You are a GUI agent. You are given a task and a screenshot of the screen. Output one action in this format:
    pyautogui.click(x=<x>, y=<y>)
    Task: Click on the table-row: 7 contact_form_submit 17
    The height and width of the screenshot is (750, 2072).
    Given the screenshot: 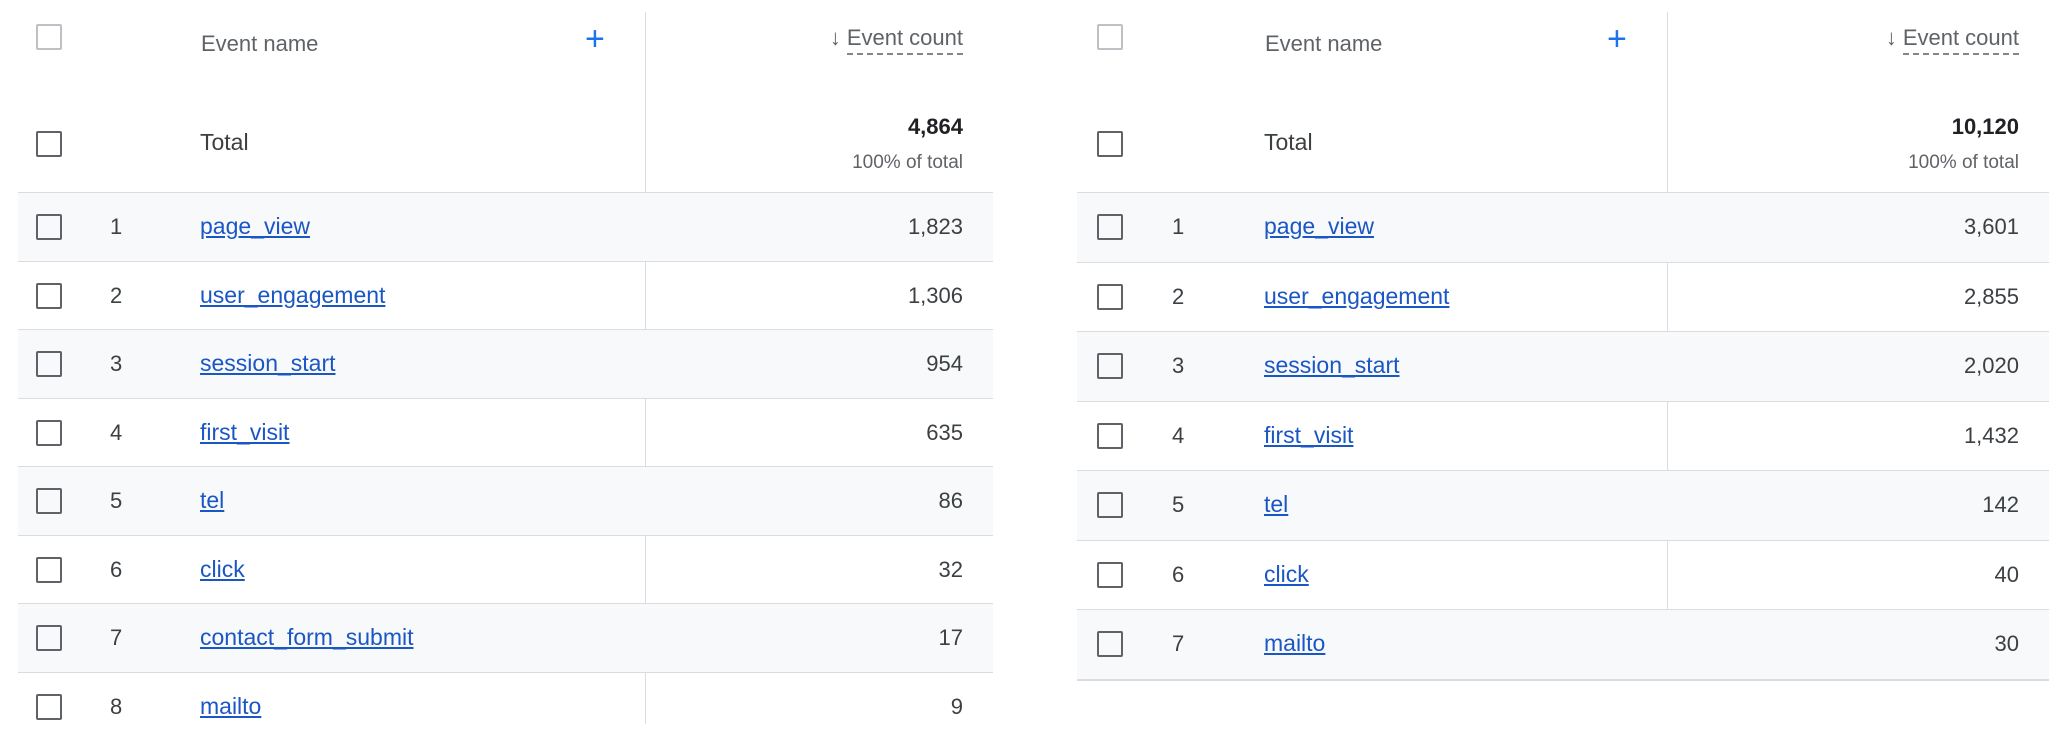 What is the action you would take?
    pyautogui.click(x=505, y=638)
    